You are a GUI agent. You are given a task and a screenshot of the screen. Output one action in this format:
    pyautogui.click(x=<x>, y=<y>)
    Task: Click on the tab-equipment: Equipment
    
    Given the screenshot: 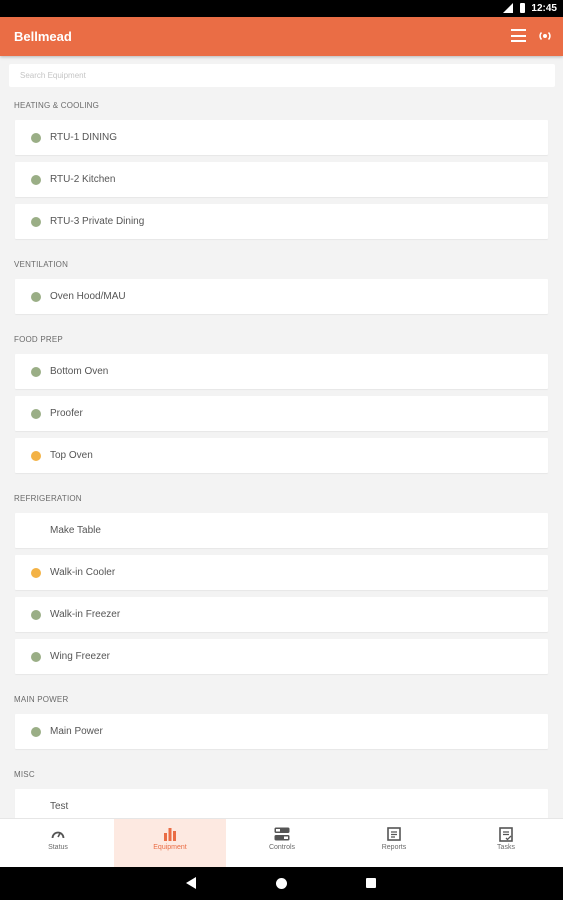 What is the action you would take?
    pyautogui.click(x=170, y=843)
    